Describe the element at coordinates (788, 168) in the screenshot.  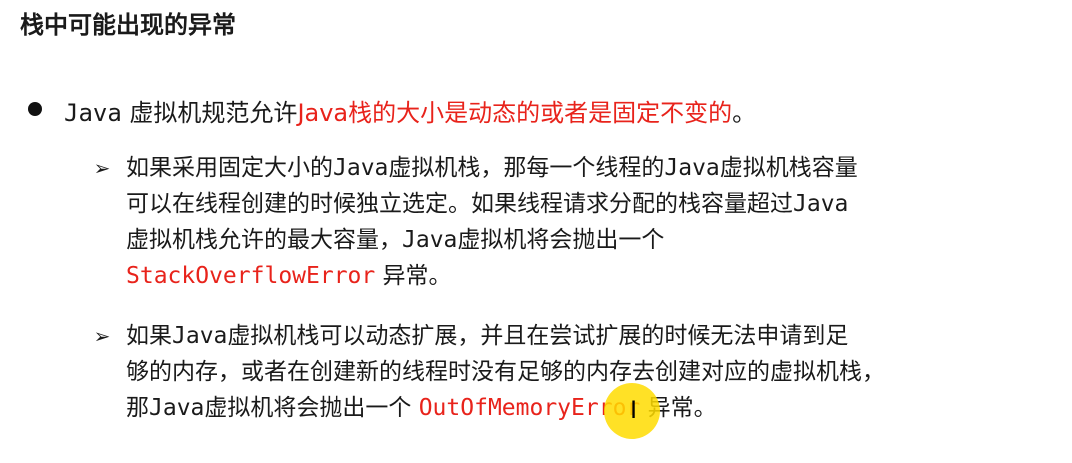
I see `text-run: 虚拟机栈容量` at that location.